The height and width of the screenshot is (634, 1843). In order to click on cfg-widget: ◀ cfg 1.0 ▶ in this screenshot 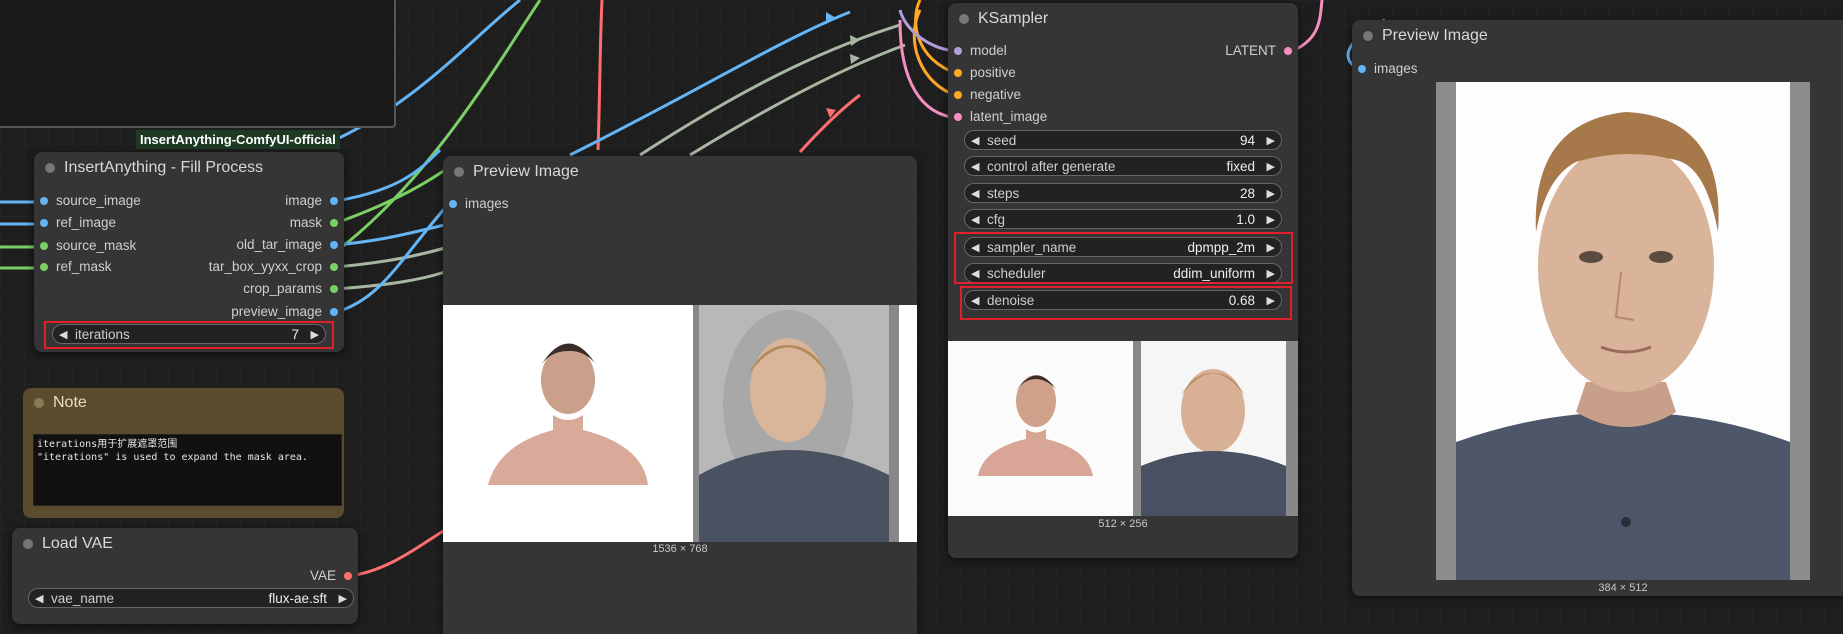, I will do `click(1123, 219)`.